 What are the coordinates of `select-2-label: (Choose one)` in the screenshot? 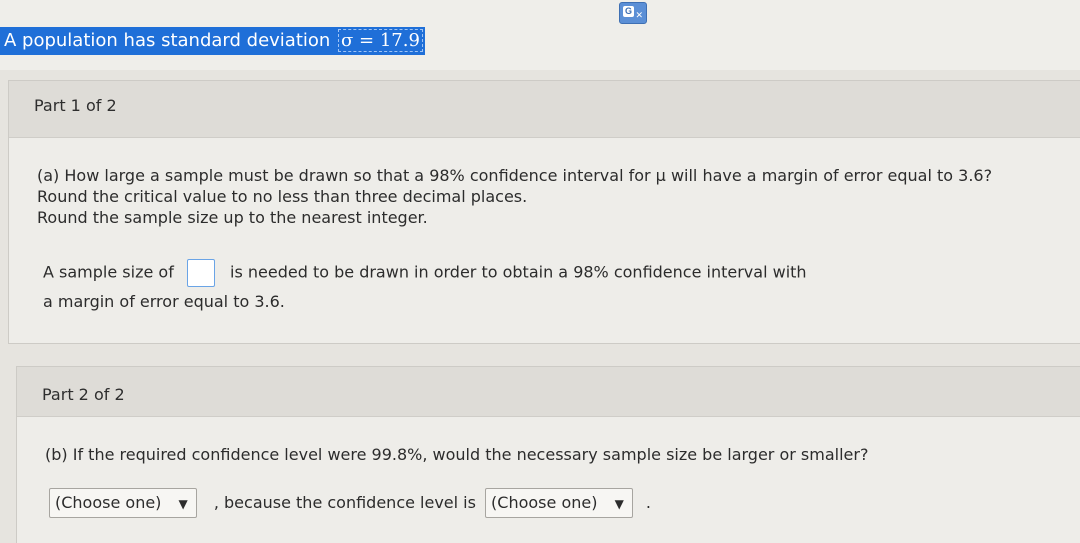 It's located at (544, 502).